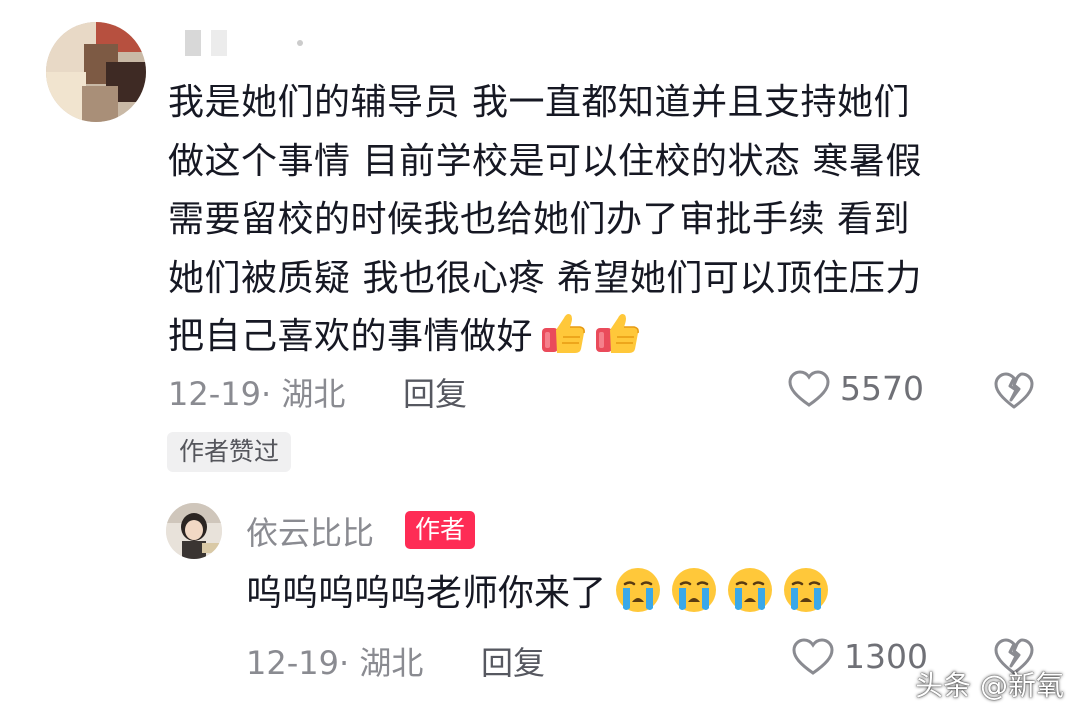 The height and width of the screenshot is (724, 1080). I want to click on like-button: 5570, so click(856, 388).